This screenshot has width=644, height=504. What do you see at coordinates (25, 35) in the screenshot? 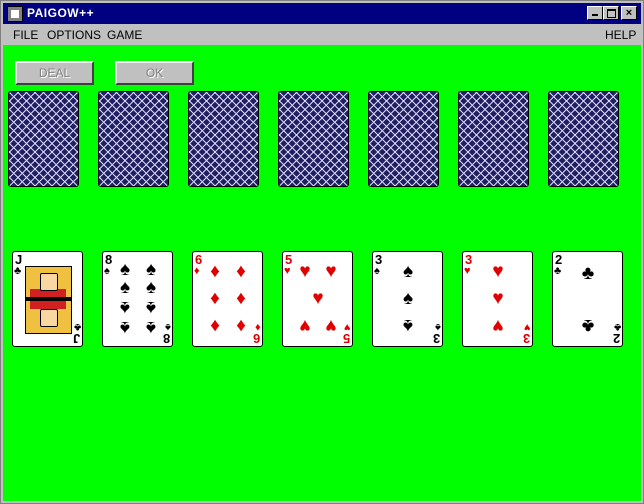
I see `menu-file: FILE` at bounding box center [25, 35].